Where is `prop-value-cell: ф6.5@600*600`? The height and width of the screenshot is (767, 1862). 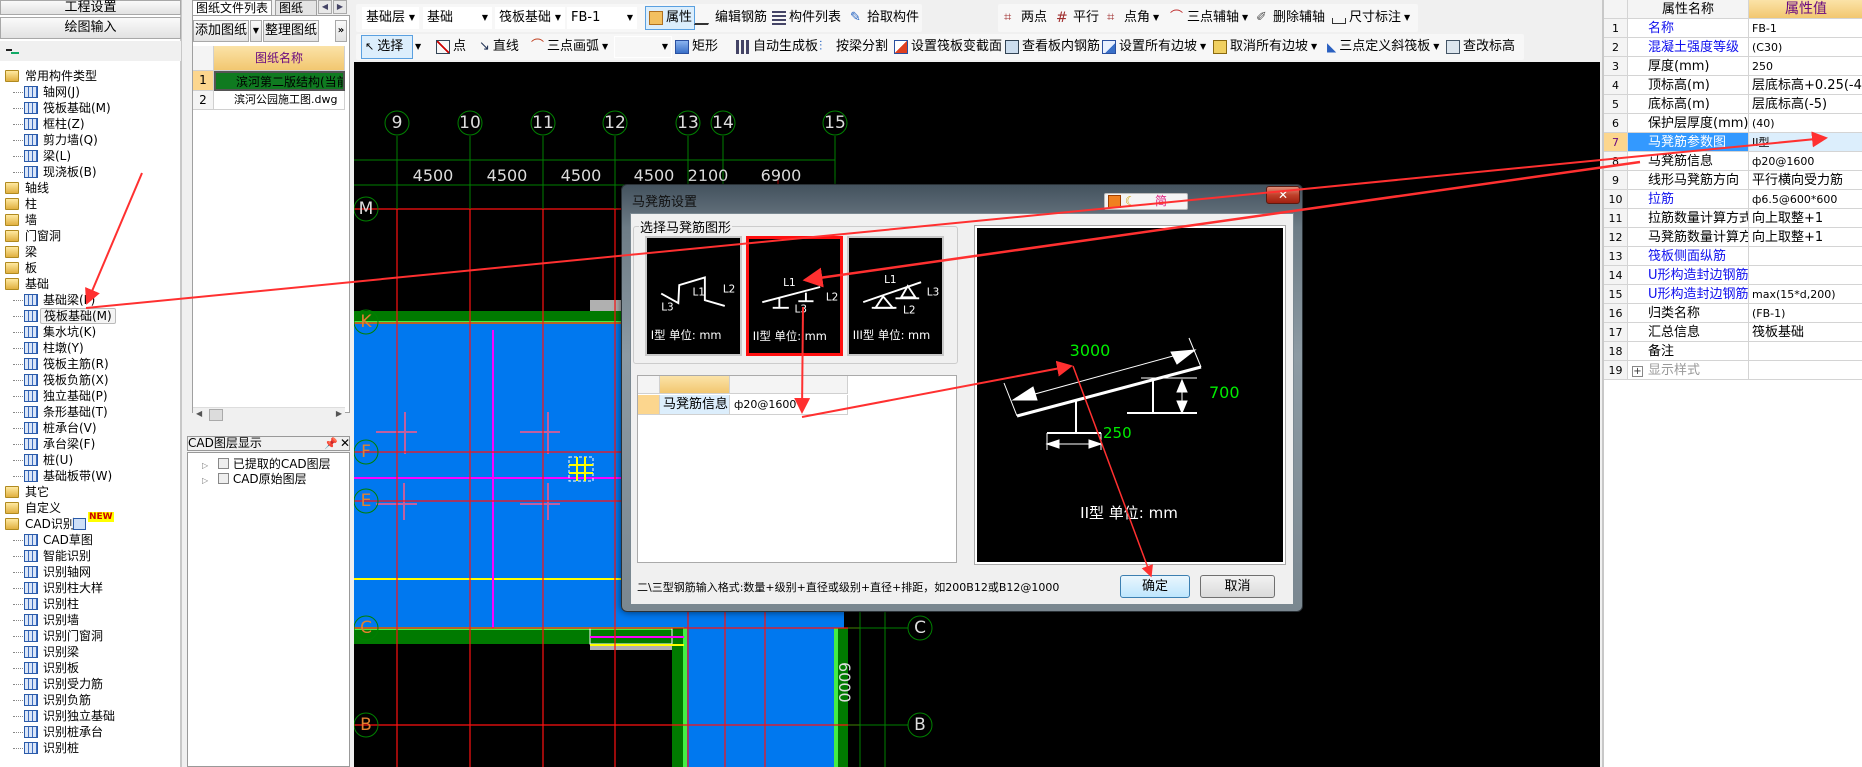 prop-value-cell: ф6.5@600*600 is located at coordinates (1805, 199).